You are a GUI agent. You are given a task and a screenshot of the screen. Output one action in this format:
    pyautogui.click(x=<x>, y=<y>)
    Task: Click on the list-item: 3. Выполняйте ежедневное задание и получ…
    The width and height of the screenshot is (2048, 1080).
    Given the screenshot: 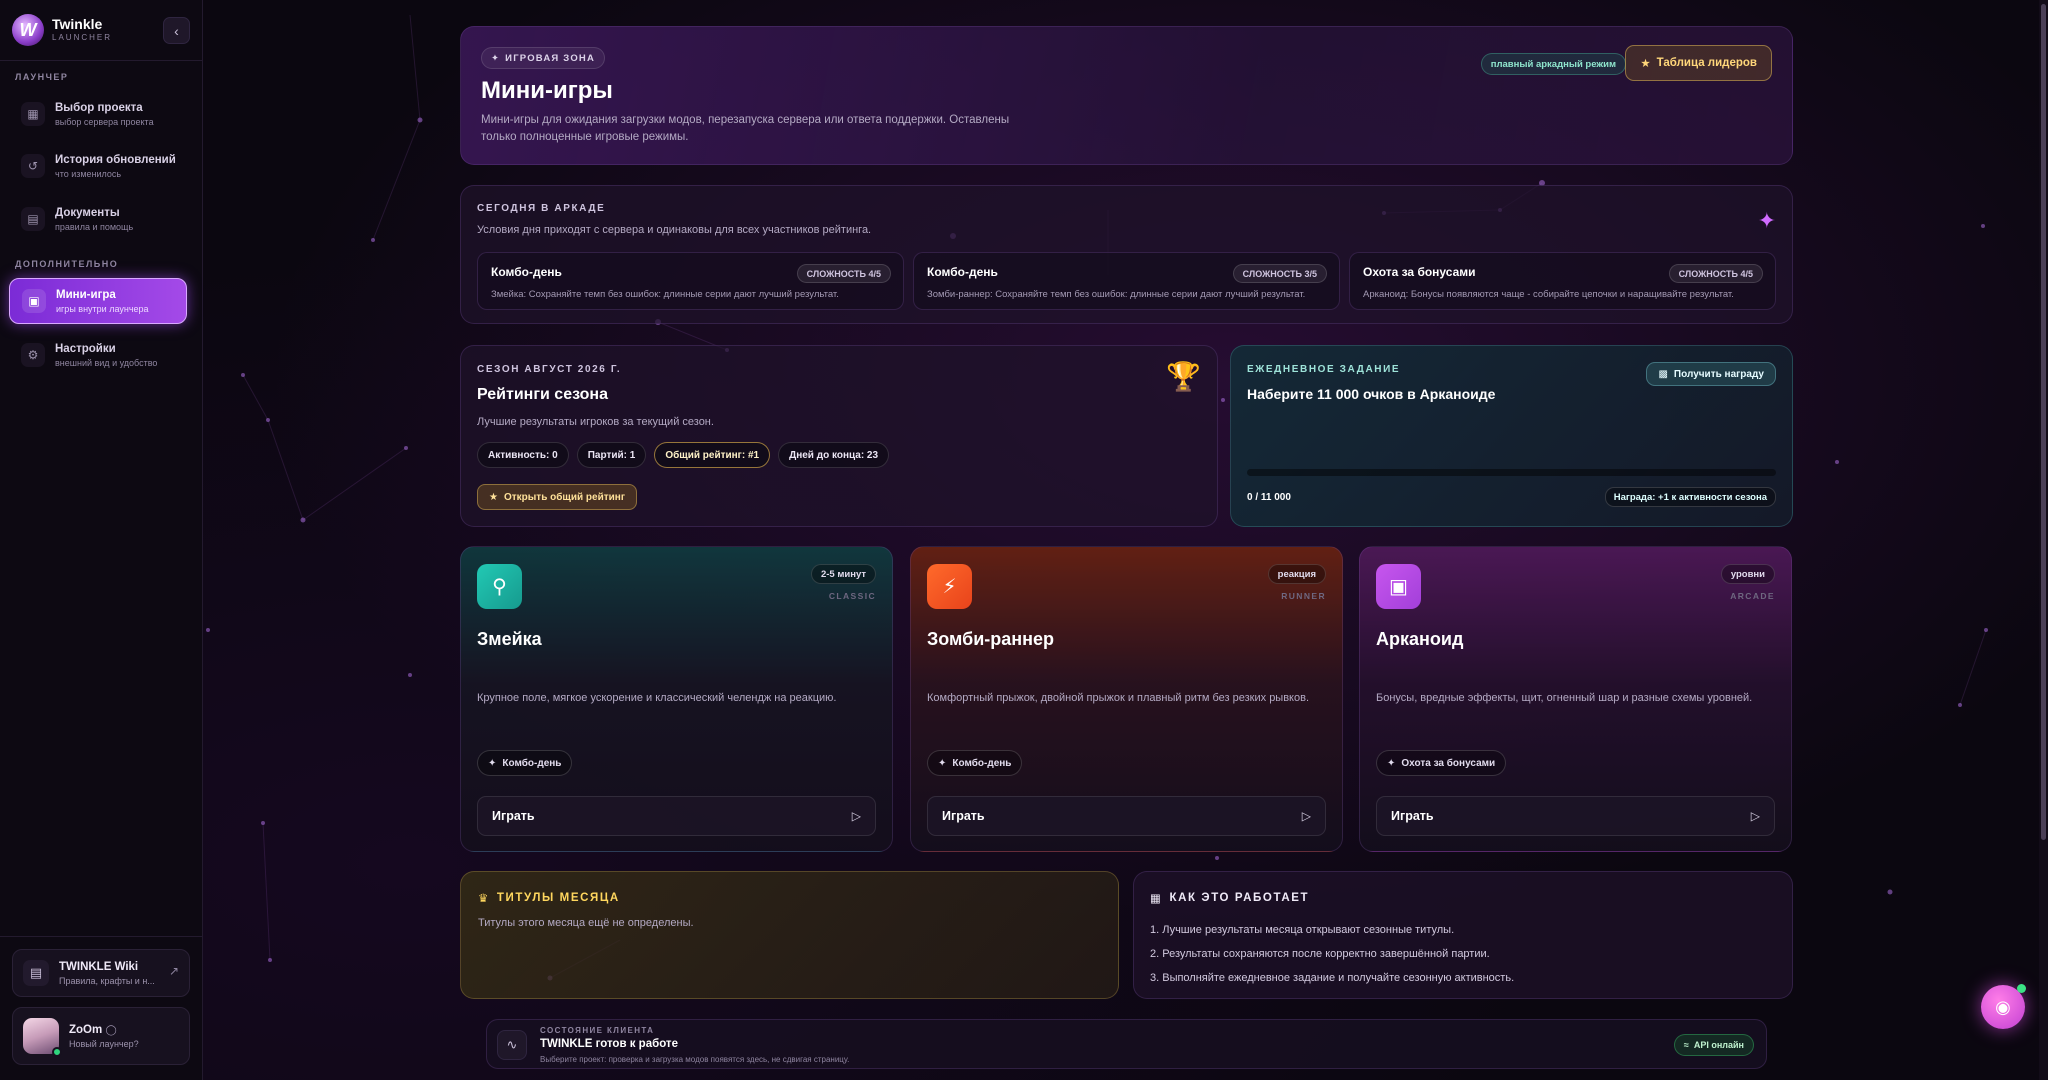 What is the action you would take?
    pyautogui.click(x=1332, y=978)
    